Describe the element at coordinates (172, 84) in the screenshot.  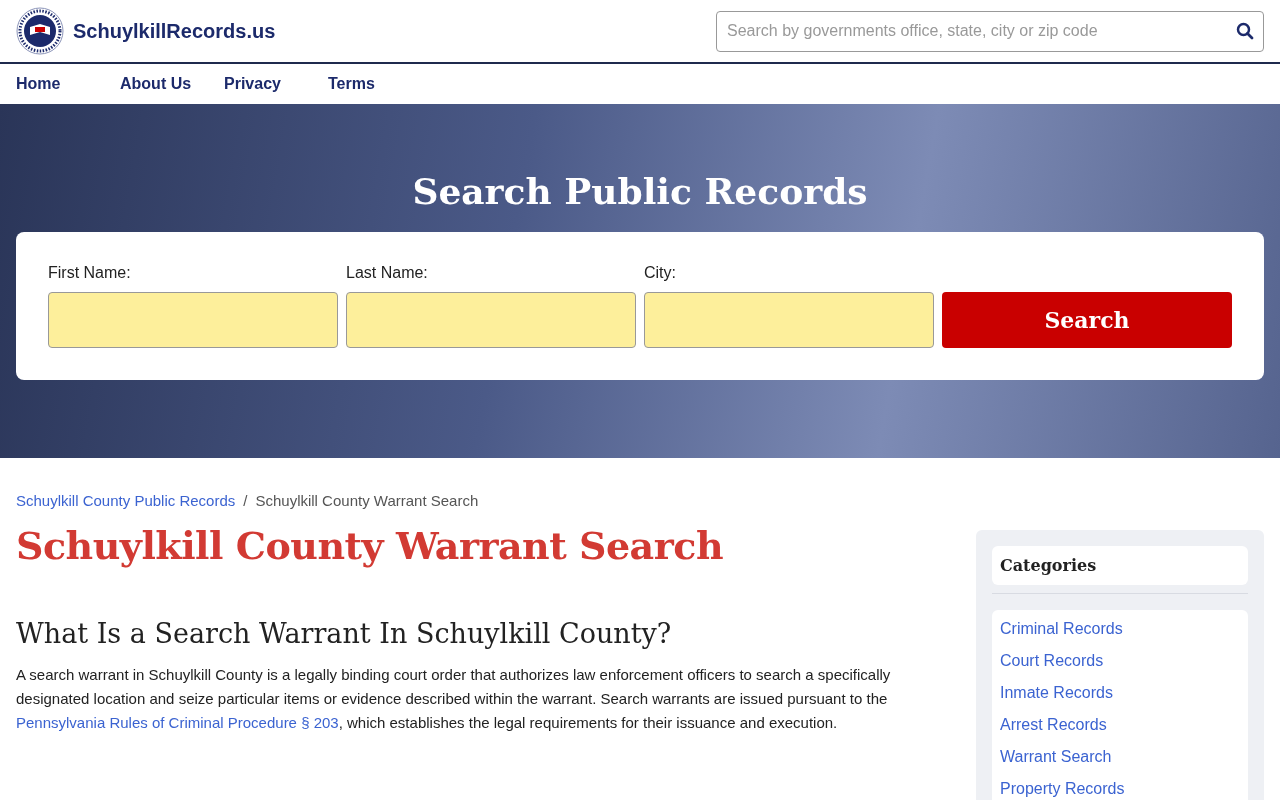
I see `nav-link: About Us` at that location.